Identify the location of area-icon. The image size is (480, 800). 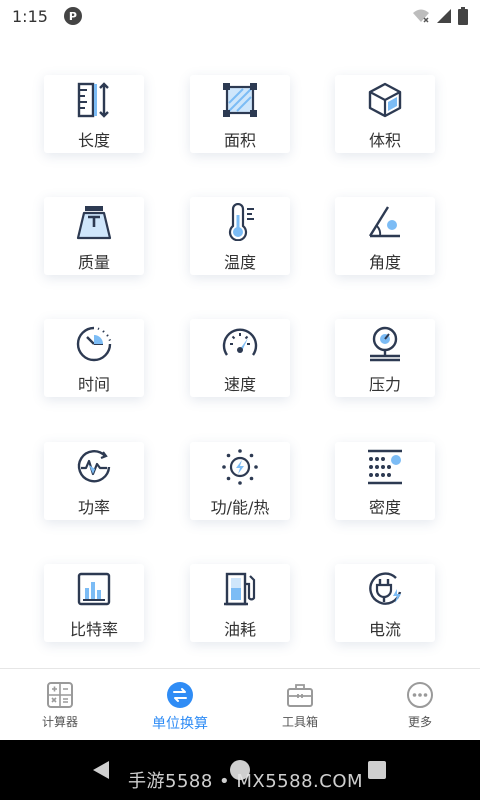
(240, 100).